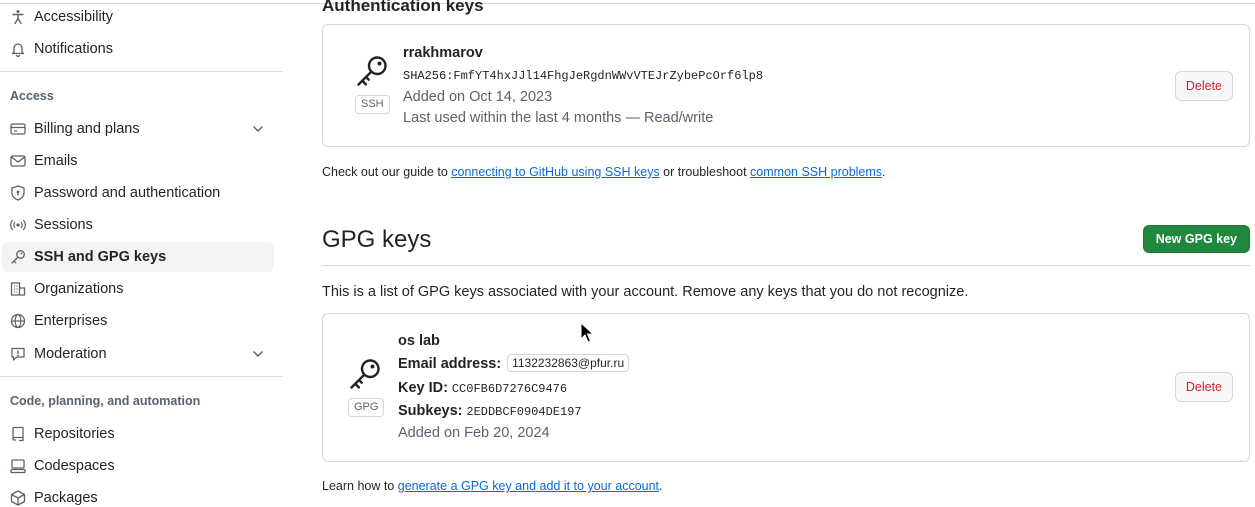  Describe the element at coordinates (377, 239) in the screenshot. I see `gpg-keys-heading: GPG keys` at that location.